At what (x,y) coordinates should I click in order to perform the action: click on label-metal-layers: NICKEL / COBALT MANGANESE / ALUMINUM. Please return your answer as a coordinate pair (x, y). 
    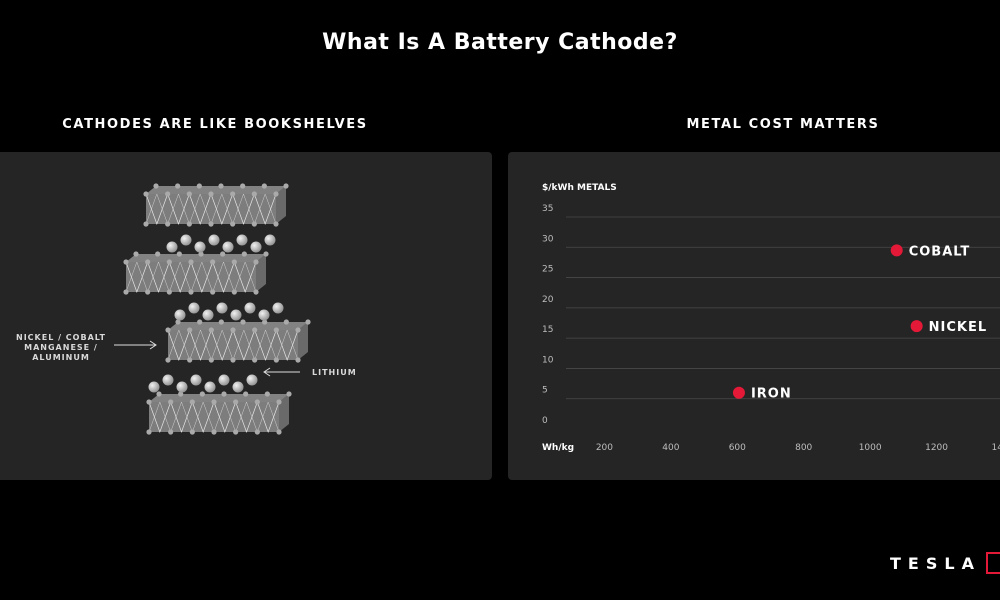
    Looking at the image, I should click on (61, 347).